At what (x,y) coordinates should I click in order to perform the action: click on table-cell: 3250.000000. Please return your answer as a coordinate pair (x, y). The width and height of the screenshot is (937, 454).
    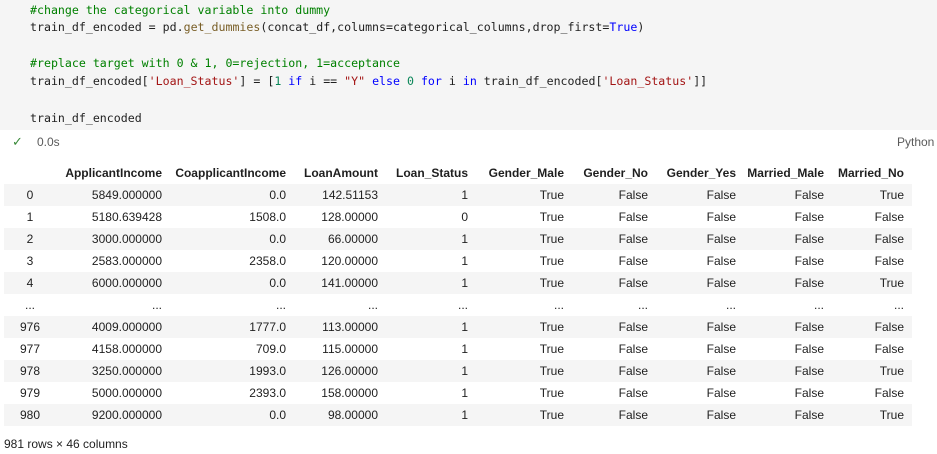
    Looking at the image, I should click on (126, 371).